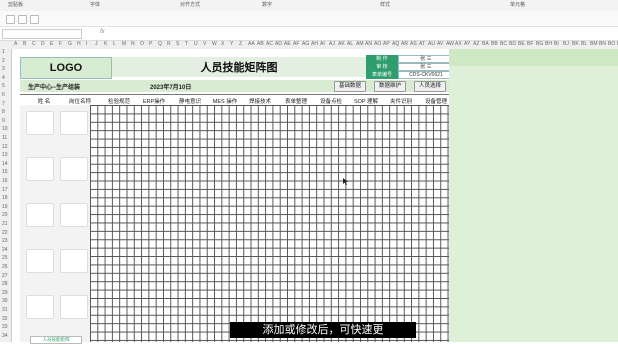 Image resolution: width=618 pixels, height=344 pixels. I want to click on column-letter: K, so click(105, 44).